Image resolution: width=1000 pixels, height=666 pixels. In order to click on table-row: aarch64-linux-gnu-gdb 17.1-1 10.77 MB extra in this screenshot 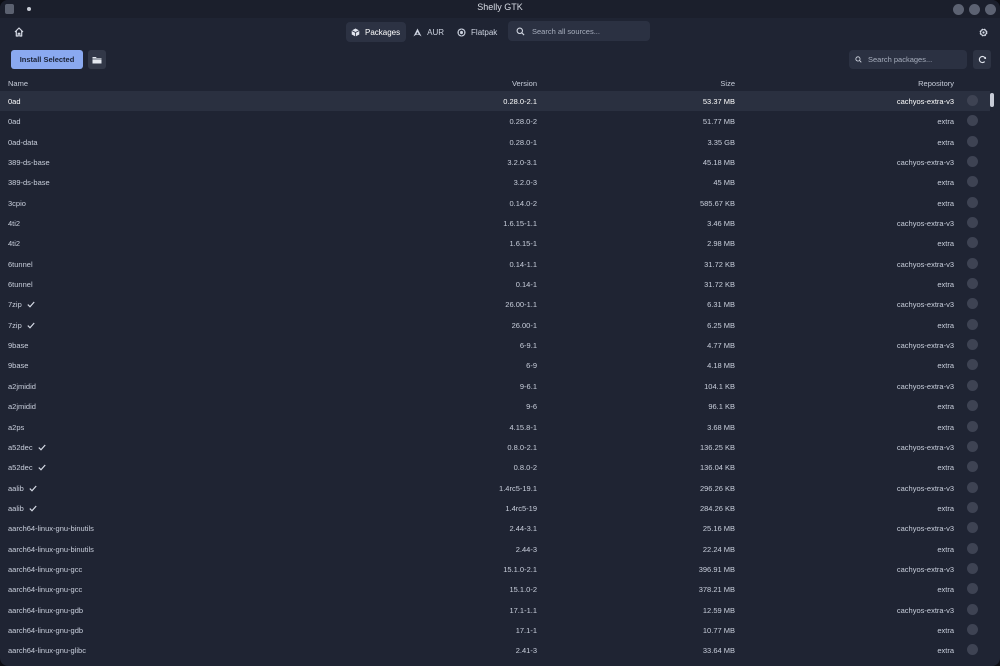, I will do `click(495, 630)`.